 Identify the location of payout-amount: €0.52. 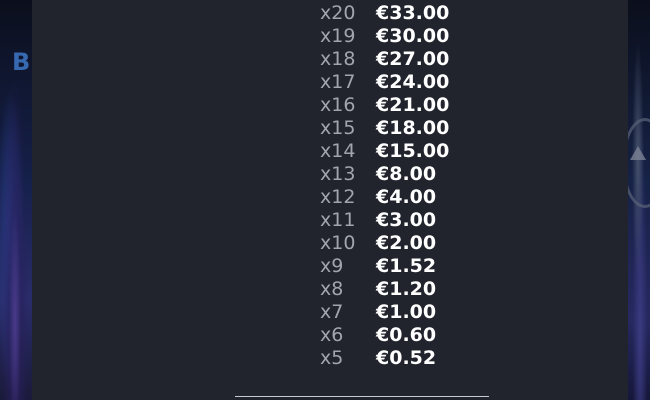
(406, 357).